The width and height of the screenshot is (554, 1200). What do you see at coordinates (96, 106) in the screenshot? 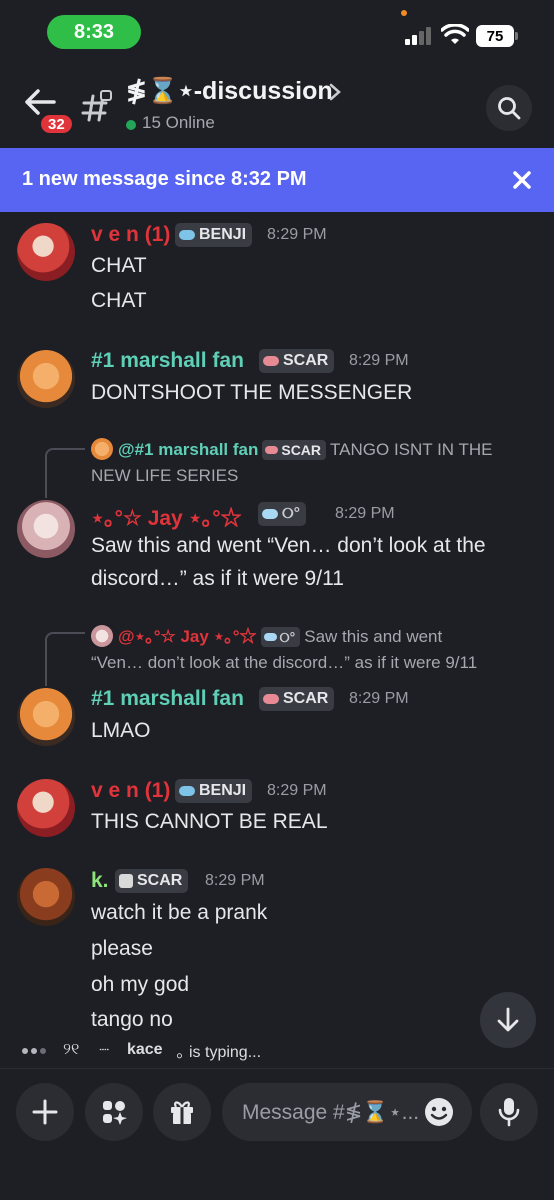
I see `locked-hash-icon` at bounding box center [96, 106].